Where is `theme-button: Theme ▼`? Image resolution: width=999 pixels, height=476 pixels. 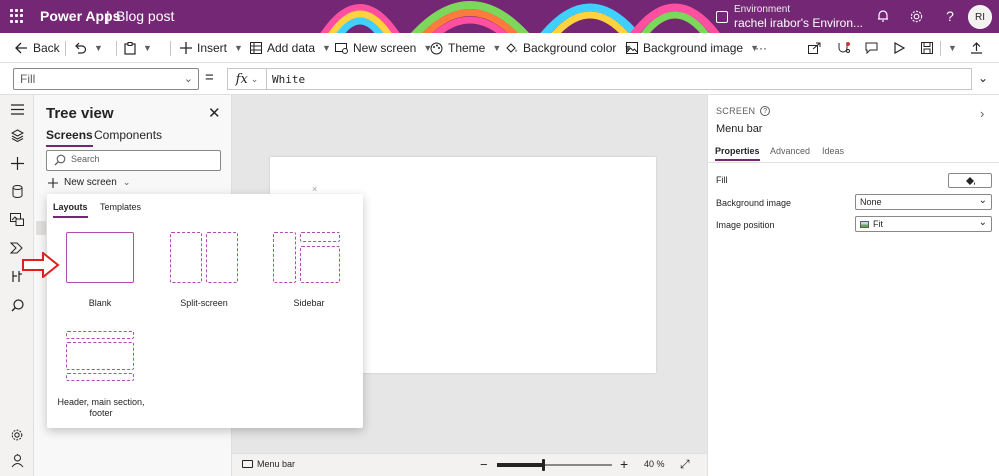 theme-button: Theme ▼ is located at coordinates (465, 48).